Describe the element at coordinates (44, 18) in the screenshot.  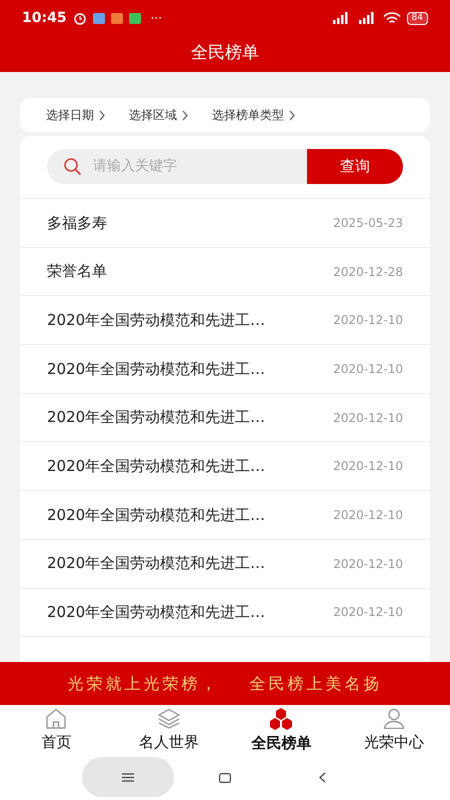
I see `status-time: 10:45` at that location.